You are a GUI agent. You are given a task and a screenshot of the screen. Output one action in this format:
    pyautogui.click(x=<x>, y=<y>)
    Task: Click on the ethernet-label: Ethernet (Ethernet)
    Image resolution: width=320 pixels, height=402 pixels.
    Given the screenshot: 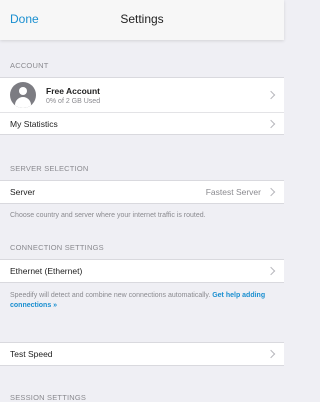 What is the action you would take?
    pyautogui.click(x=46, y=271)
    